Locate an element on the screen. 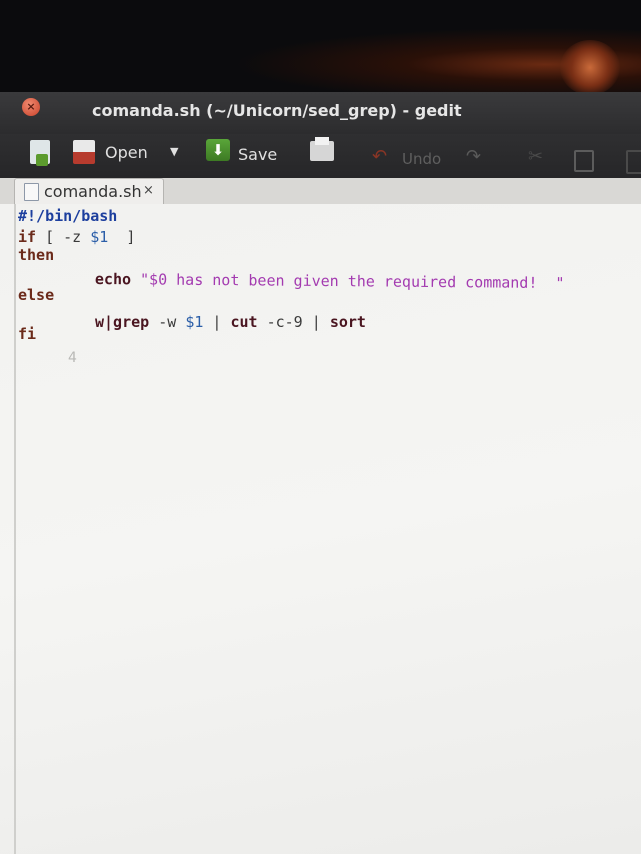 The image size is (641, 854). keyword-if: if is located at coordinates (27, 237).